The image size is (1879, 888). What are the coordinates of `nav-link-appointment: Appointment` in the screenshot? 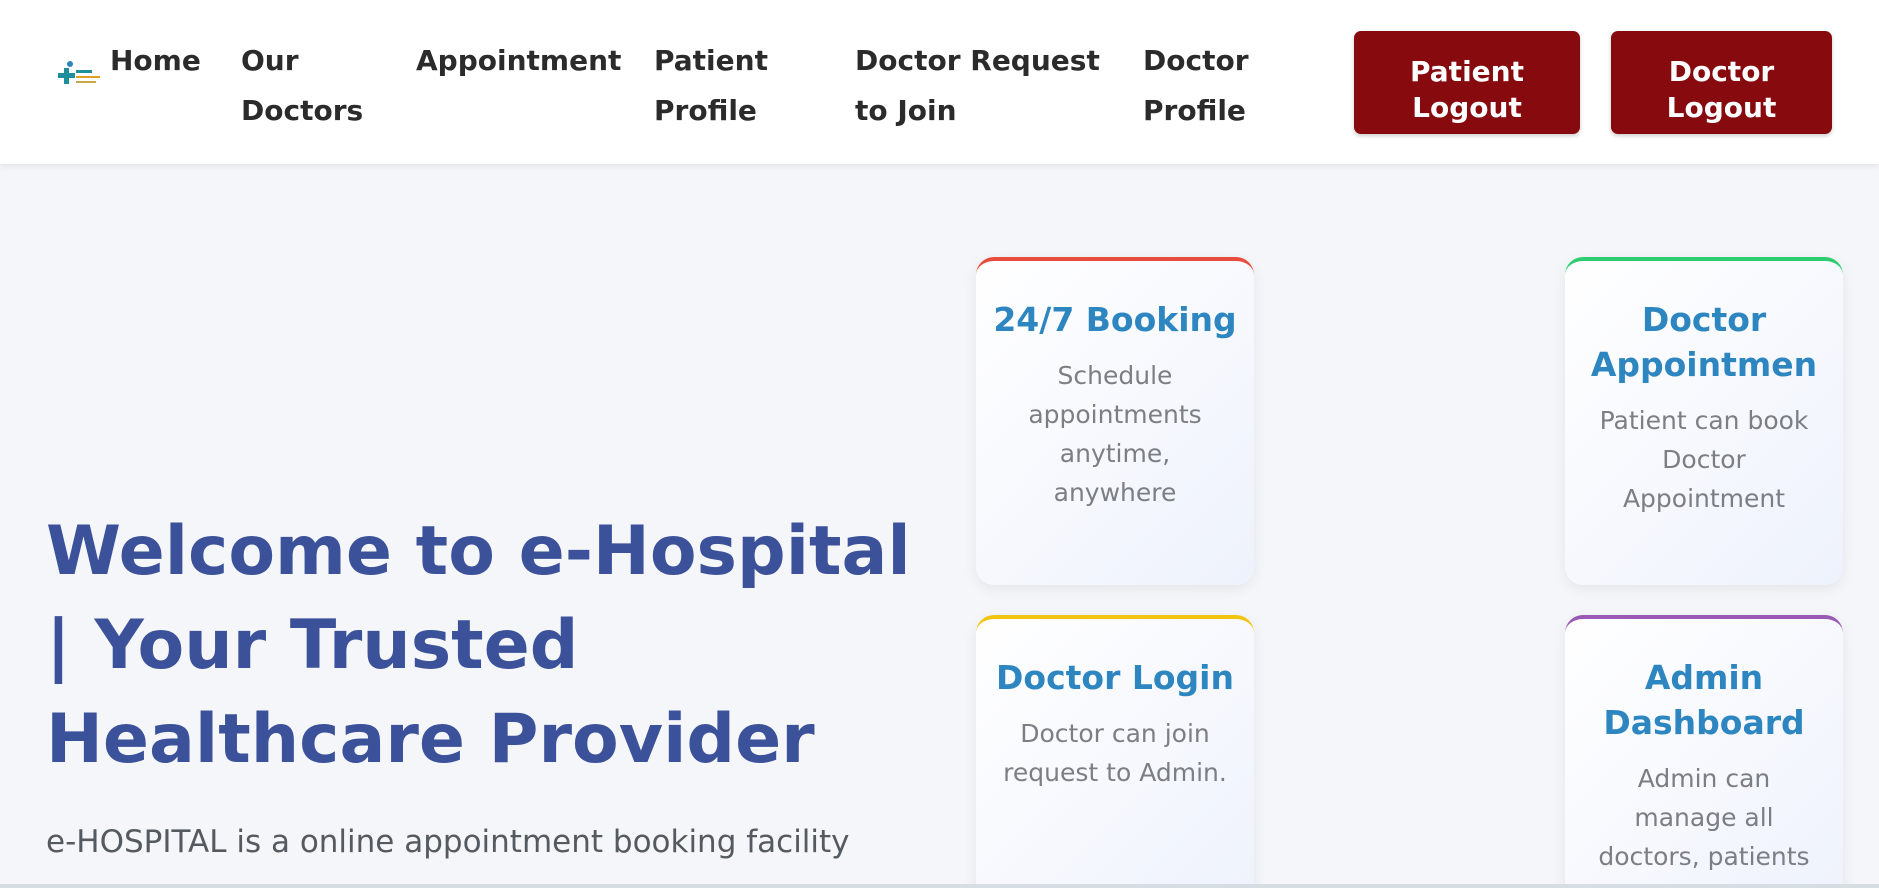 It's located at (521, 61).